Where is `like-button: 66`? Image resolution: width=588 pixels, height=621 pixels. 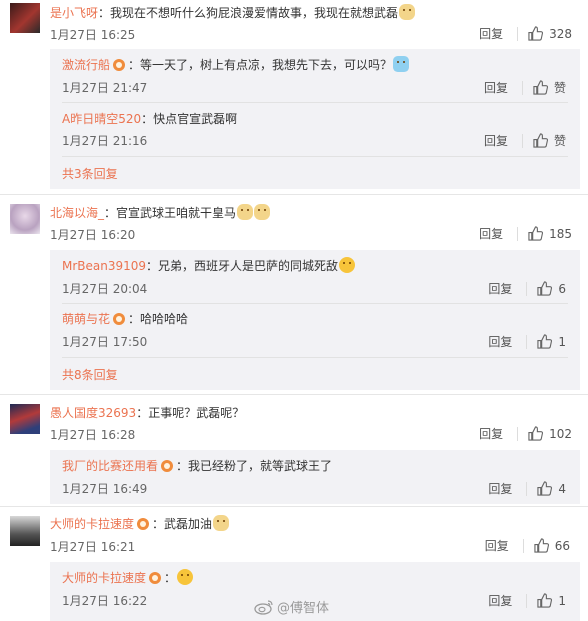 like-button: 66 is located at coordinates (552, 545).